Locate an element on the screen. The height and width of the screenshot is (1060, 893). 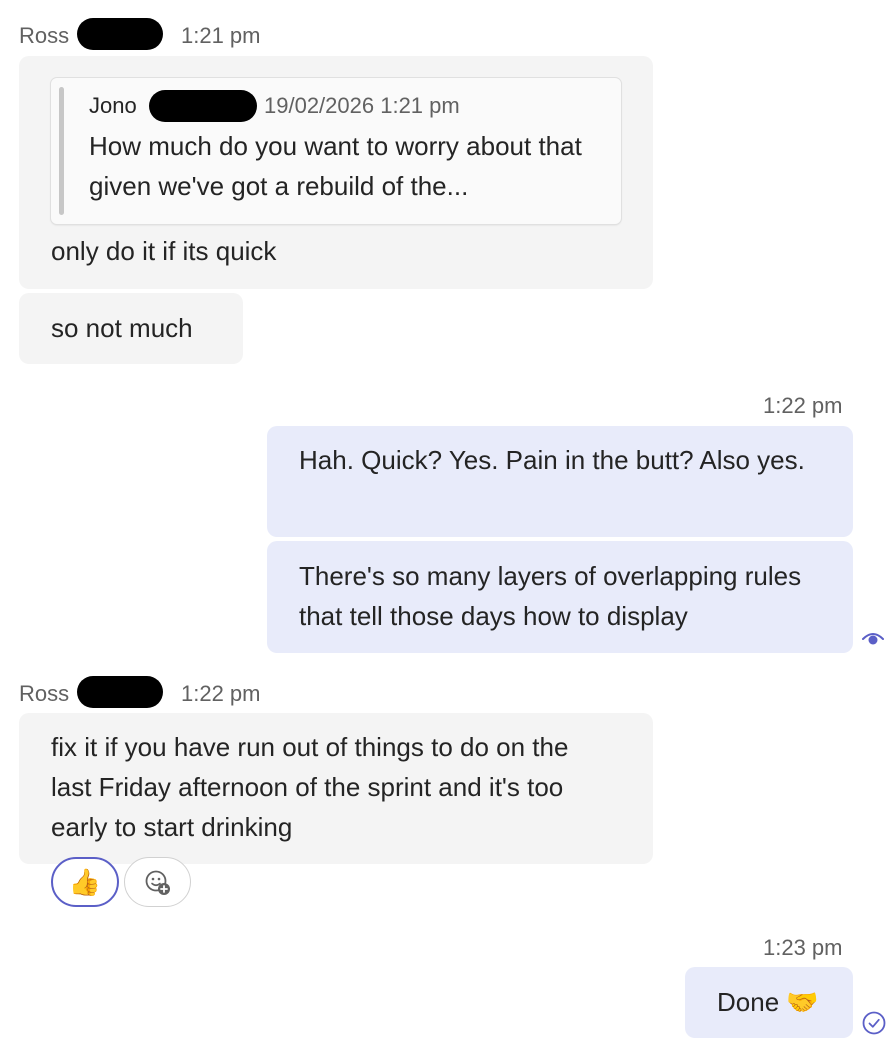
message-time: 1:21 pm is located at coordinates (221, 35).